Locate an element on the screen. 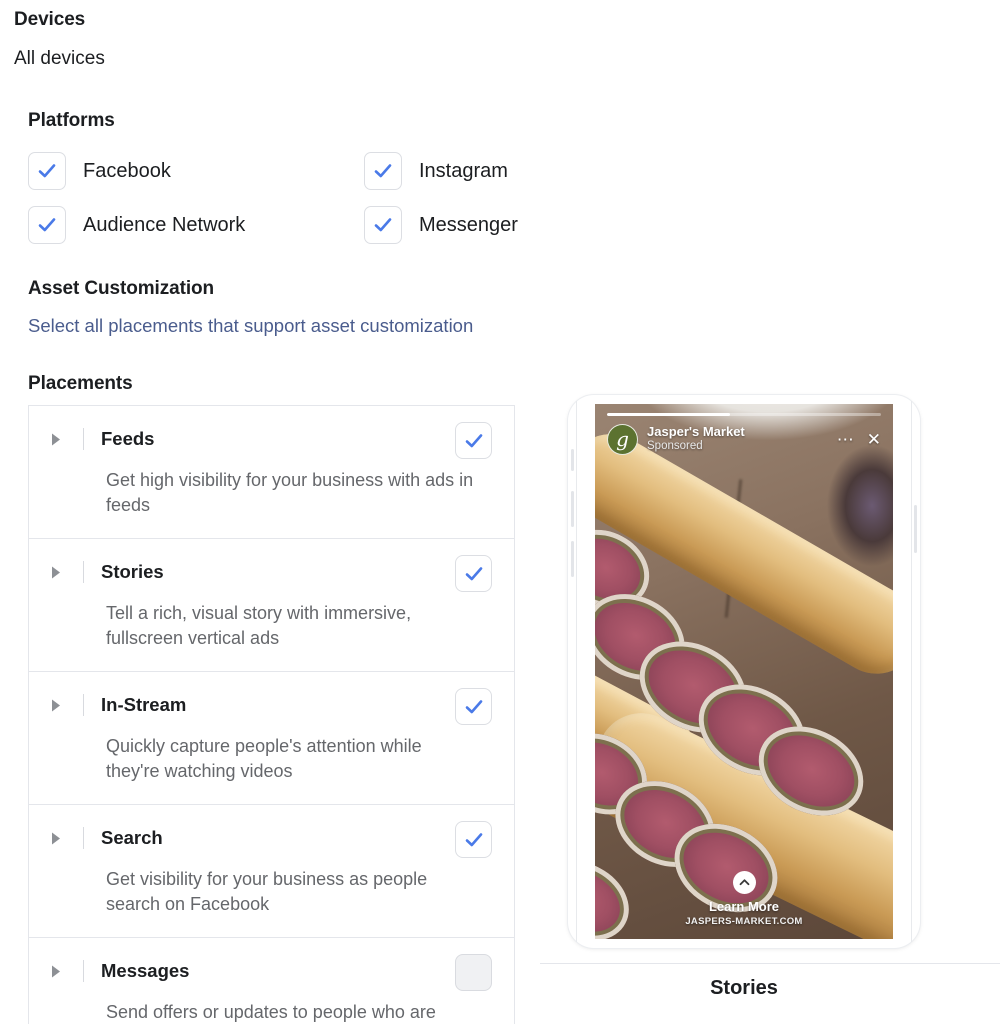 The image size is (1002, 1024). messenger-checkbox is located at coordinates (383, 225).